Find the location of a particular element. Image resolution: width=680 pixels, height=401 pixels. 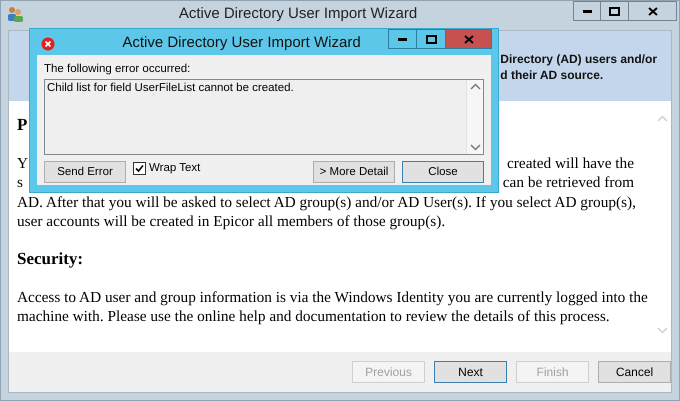

banner-text: Directory (AD) users and/or is located at coordinates (578, 58).